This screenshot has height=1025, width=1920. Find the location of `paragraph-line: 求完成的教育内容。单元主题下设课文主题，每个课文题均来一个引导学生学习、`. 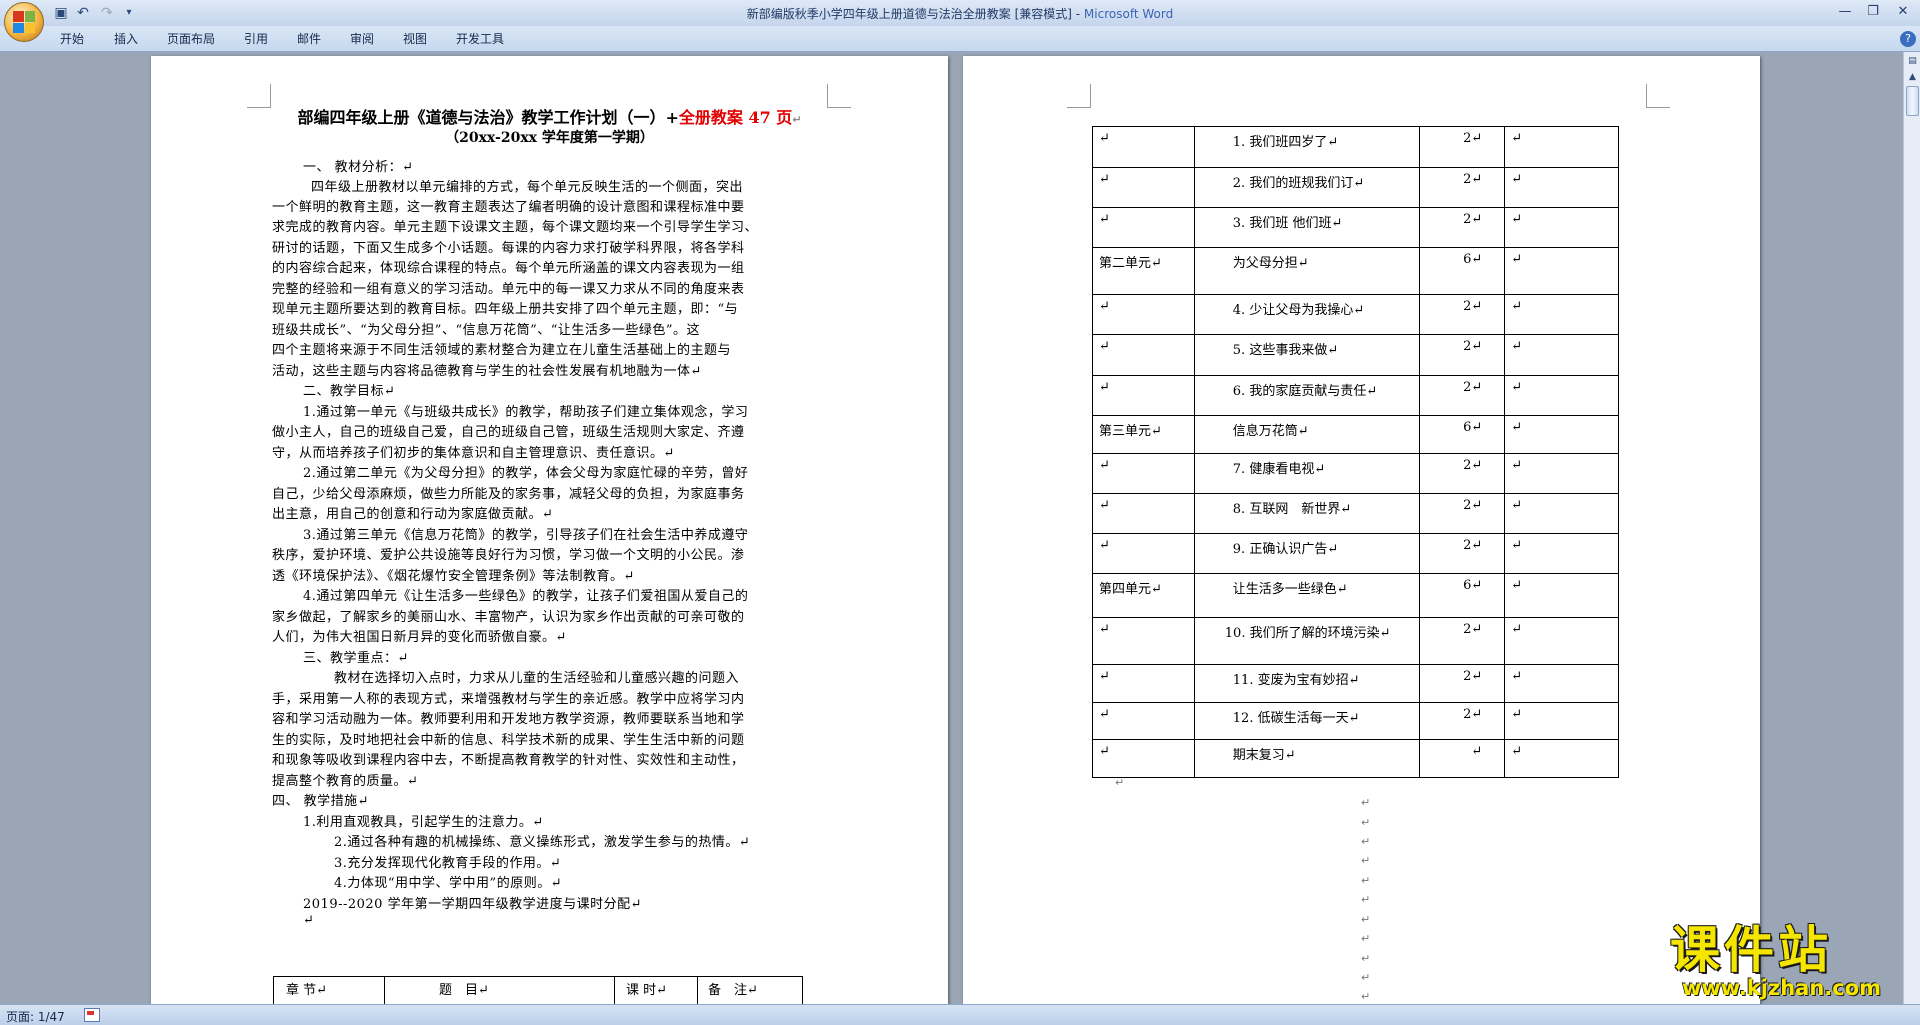

paragraph-line: 求完成的教育内容。单元主题下设课文主题，每个课文题均来一个引导学生学习、 is located at coordinates (515, 227).